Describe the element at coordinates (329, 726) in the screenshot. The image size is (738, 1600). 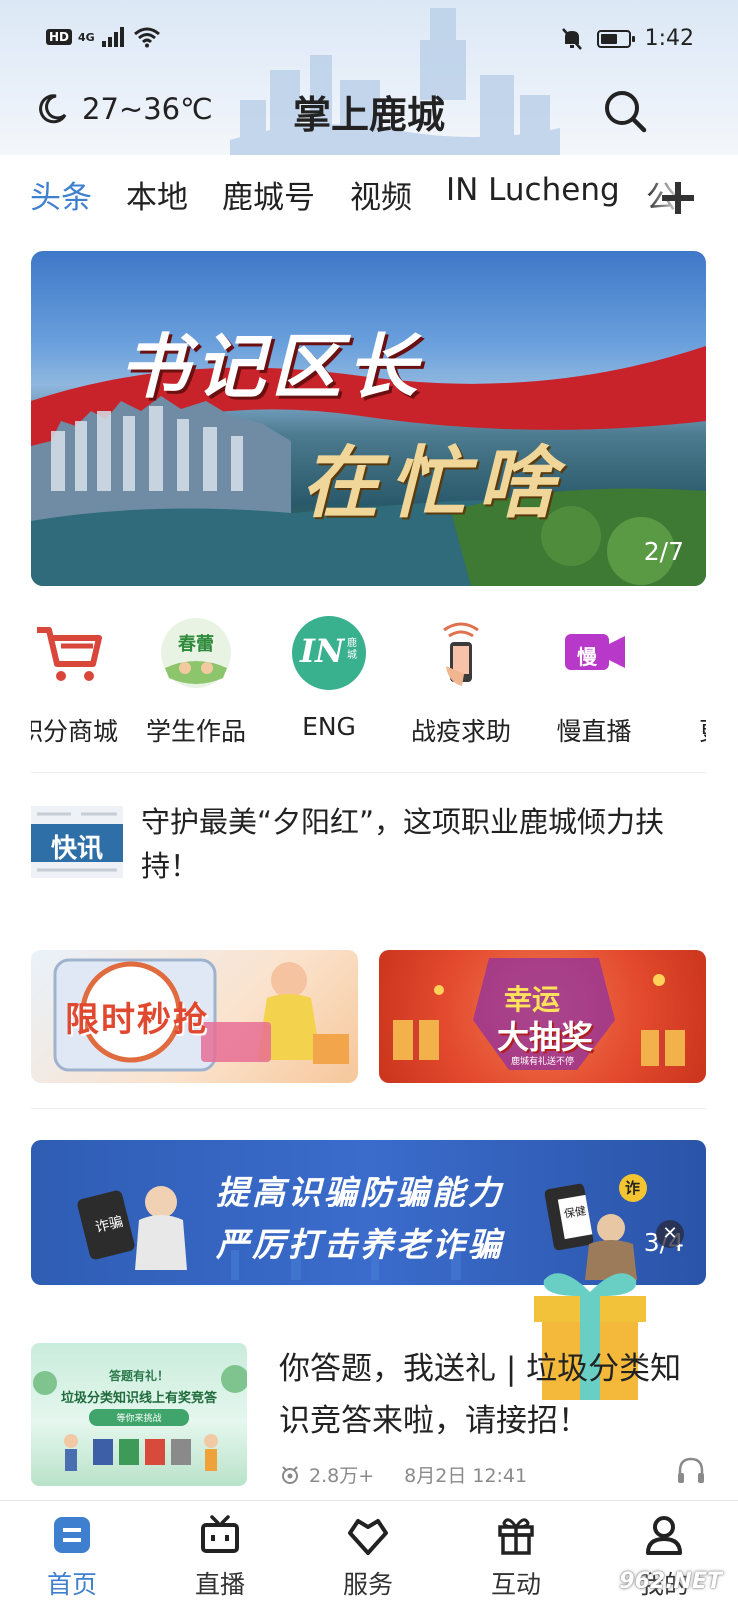
I see `quick-item-label: ENG` at that location.